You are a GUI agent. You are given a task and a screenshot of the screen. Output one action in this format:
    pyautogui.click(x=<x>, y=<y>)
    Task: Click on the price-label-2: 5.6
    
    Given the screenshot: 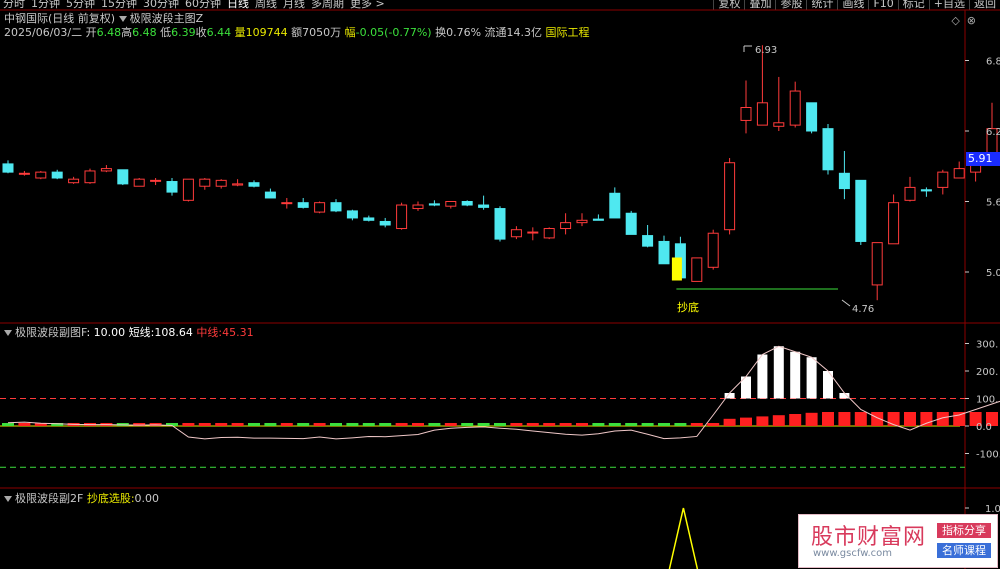 What is the action you would take?
    pyautogui.click(x=993, y=203)
    